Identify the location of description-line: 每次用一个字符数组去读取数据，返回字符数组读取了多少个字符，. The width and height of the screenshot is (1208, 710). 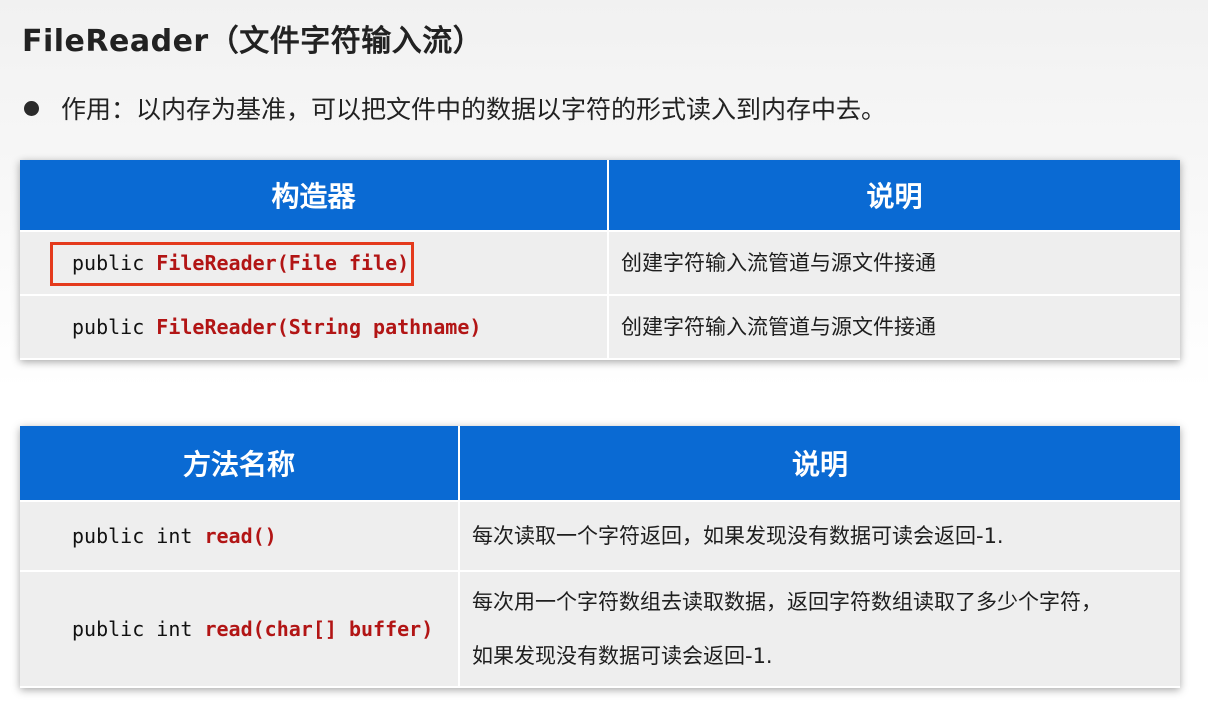
(787, 602).